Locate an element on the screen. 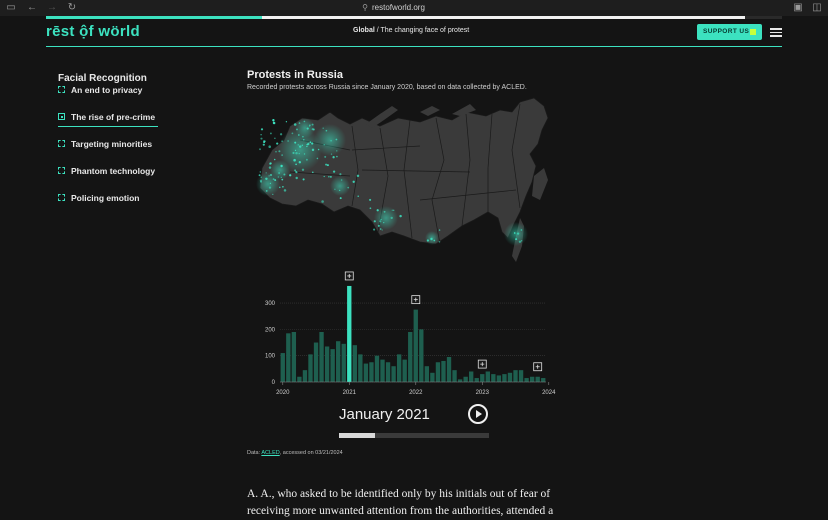 The height and width of the screenshot is (520, 828). play-icon is located at coordinates (478, 414).